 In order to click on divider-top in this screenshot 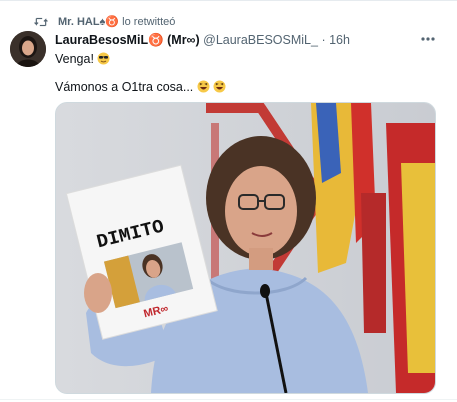, I will do `click(228, 0)`.